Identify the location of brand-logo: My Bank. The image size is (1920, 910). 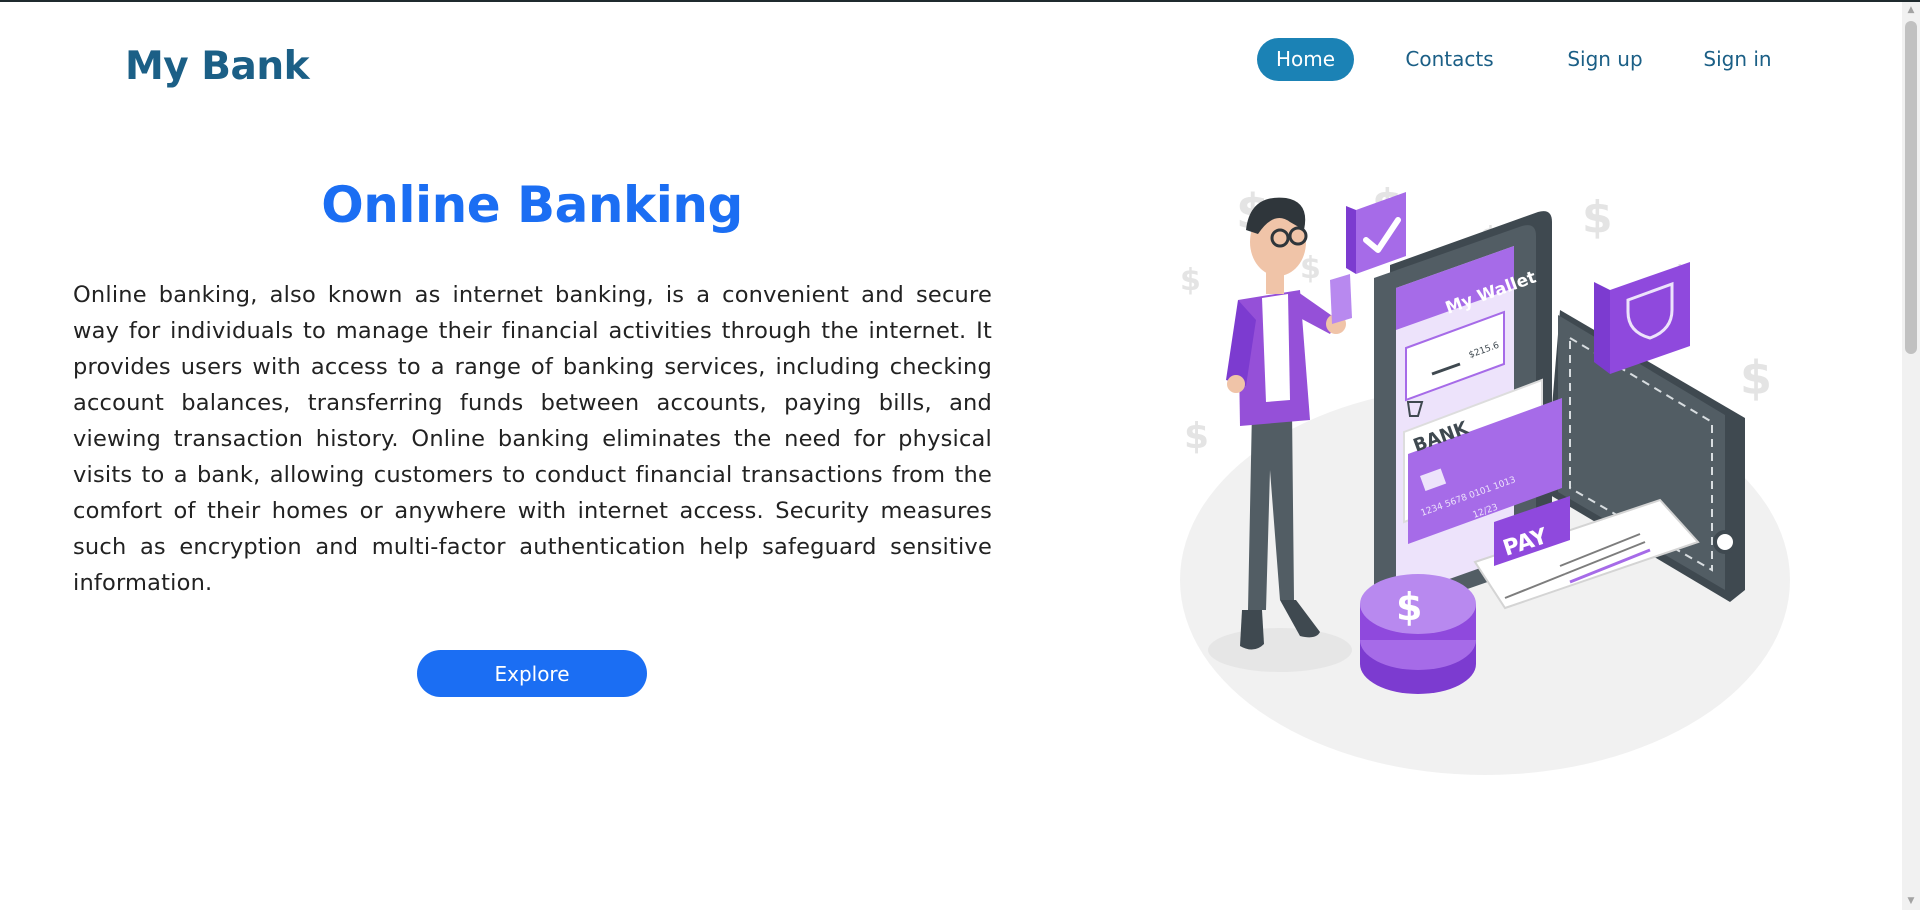
(217, 66).